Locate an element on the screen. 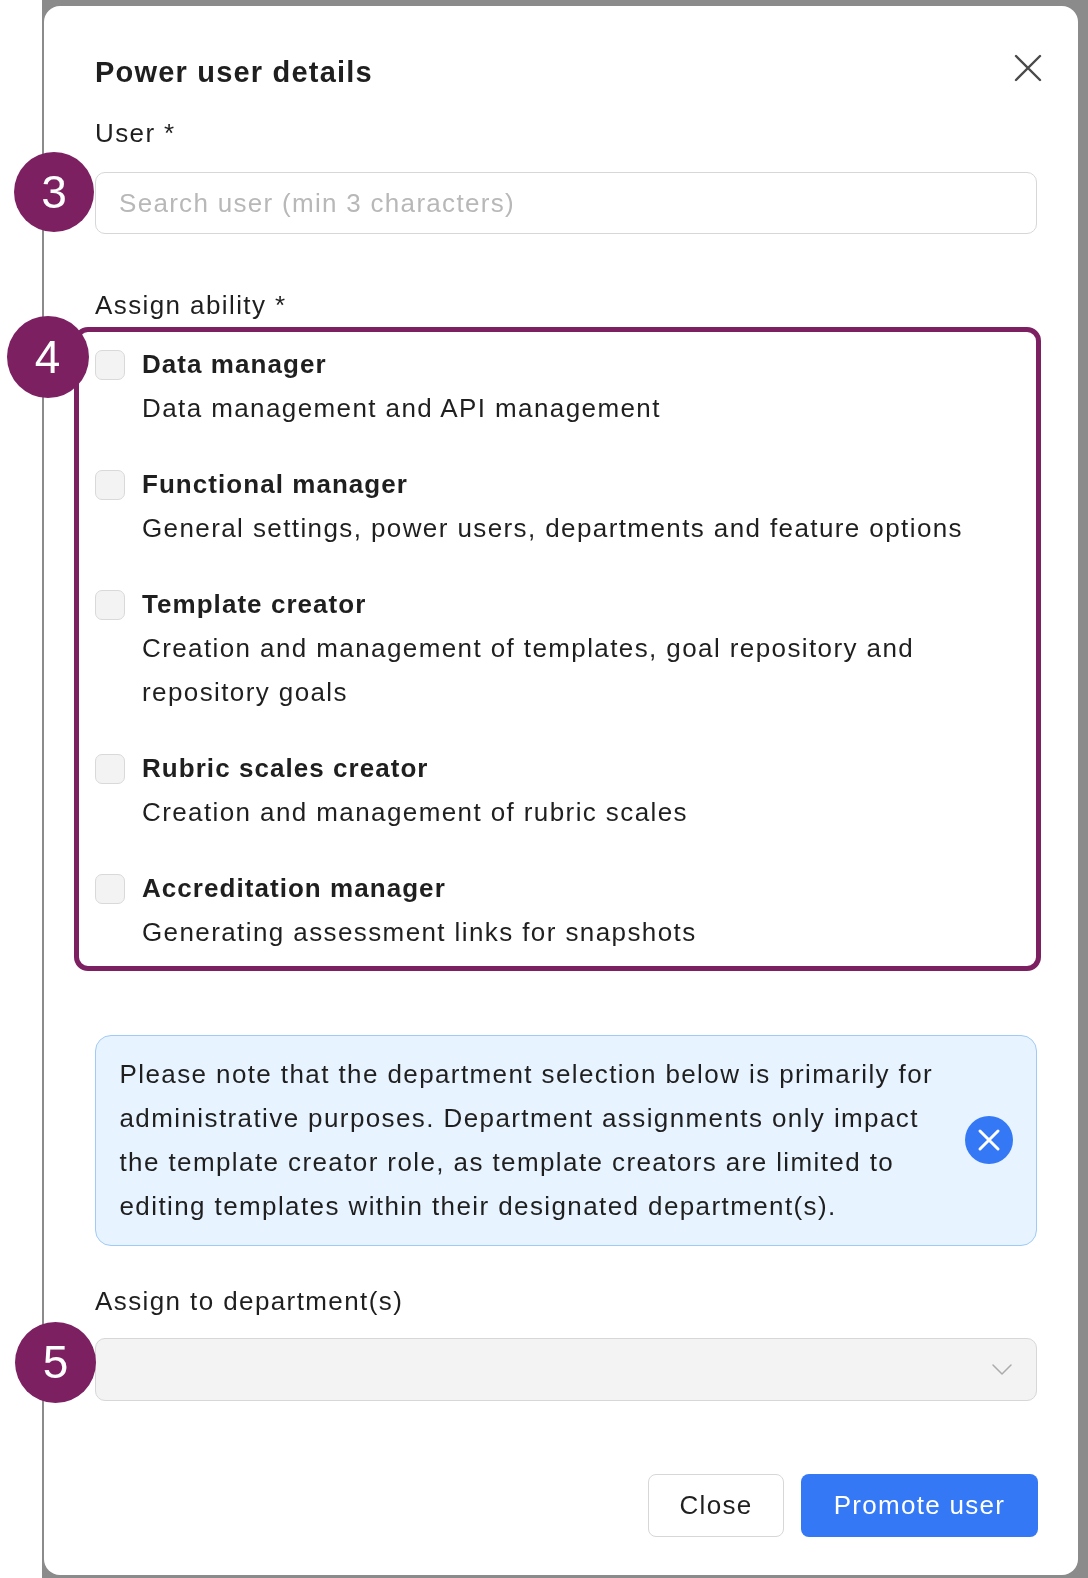 The height and width of the screenshot is (1578, 1088). primary-button: Promote user is located at coordinates (919, 1505).